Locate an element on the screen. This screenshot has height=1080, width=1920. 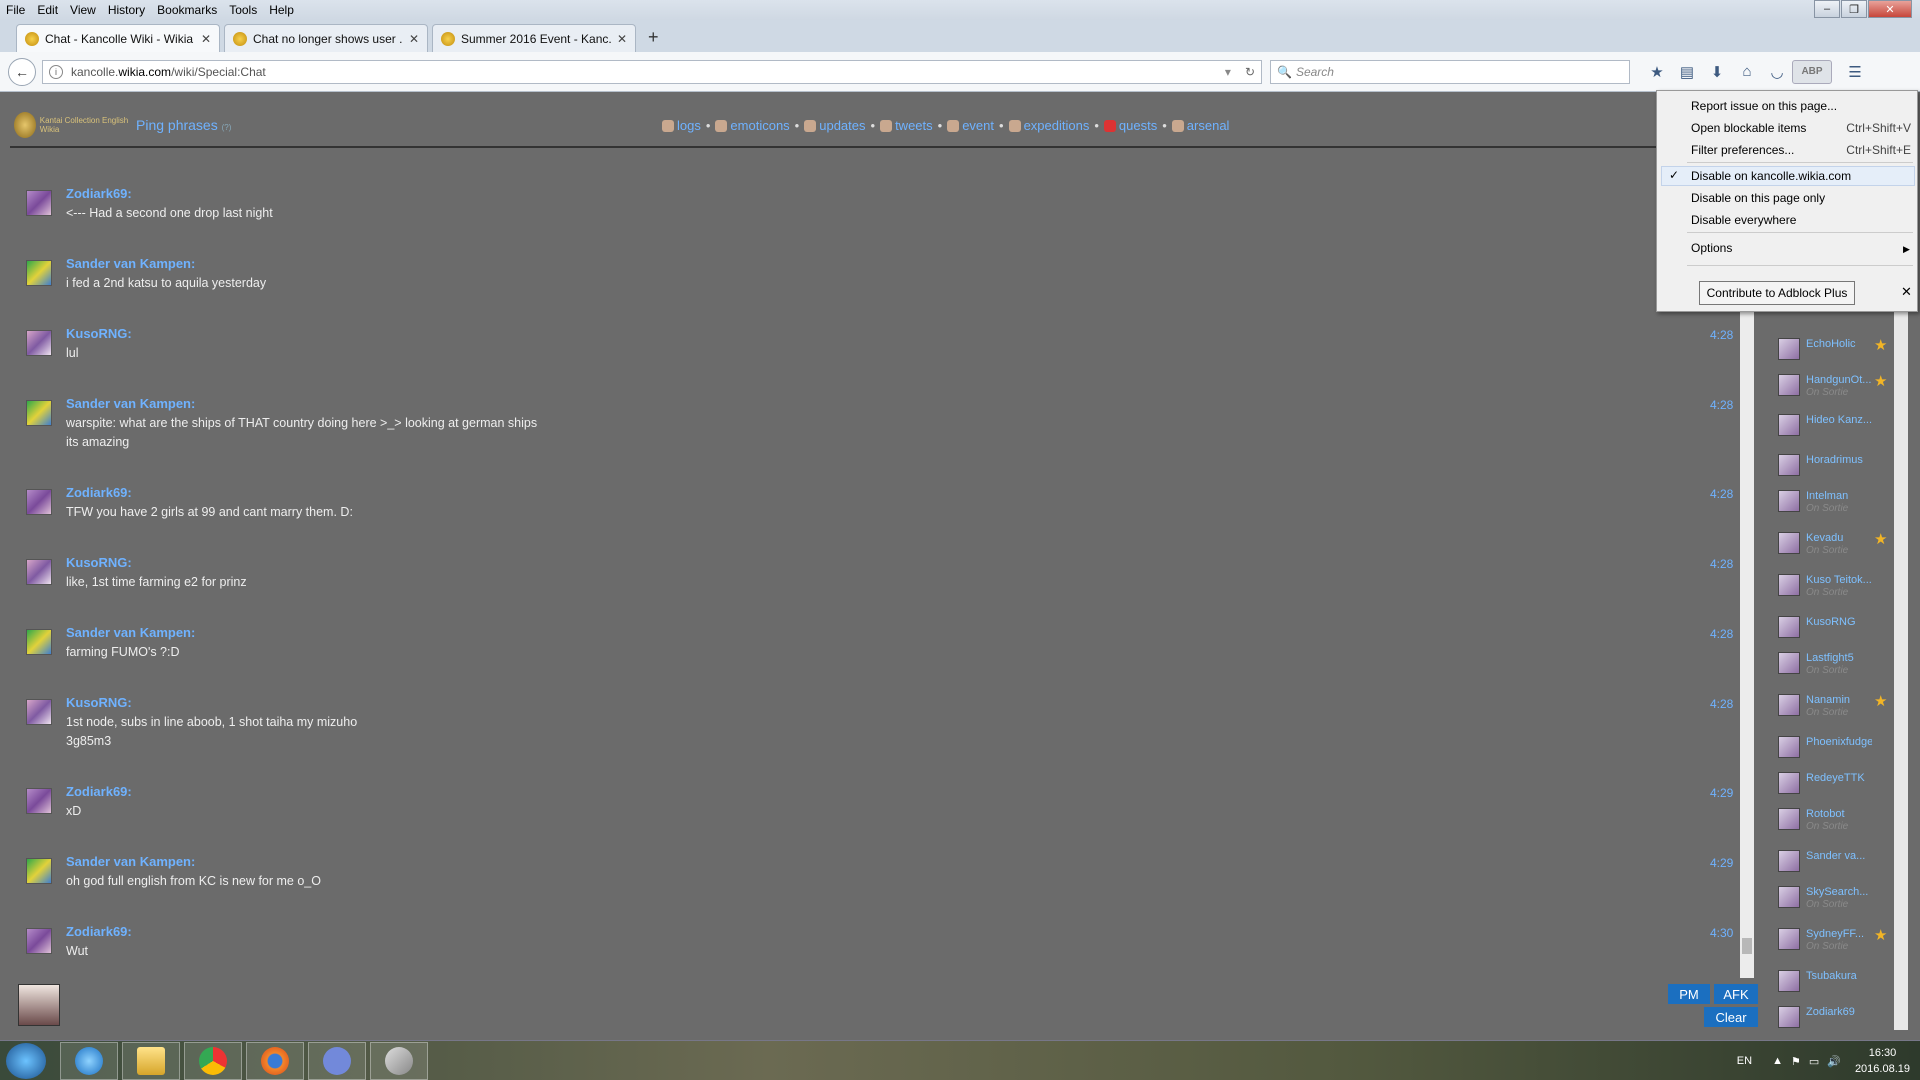
taskbar-firefox is located at coordinates (275, 1061).